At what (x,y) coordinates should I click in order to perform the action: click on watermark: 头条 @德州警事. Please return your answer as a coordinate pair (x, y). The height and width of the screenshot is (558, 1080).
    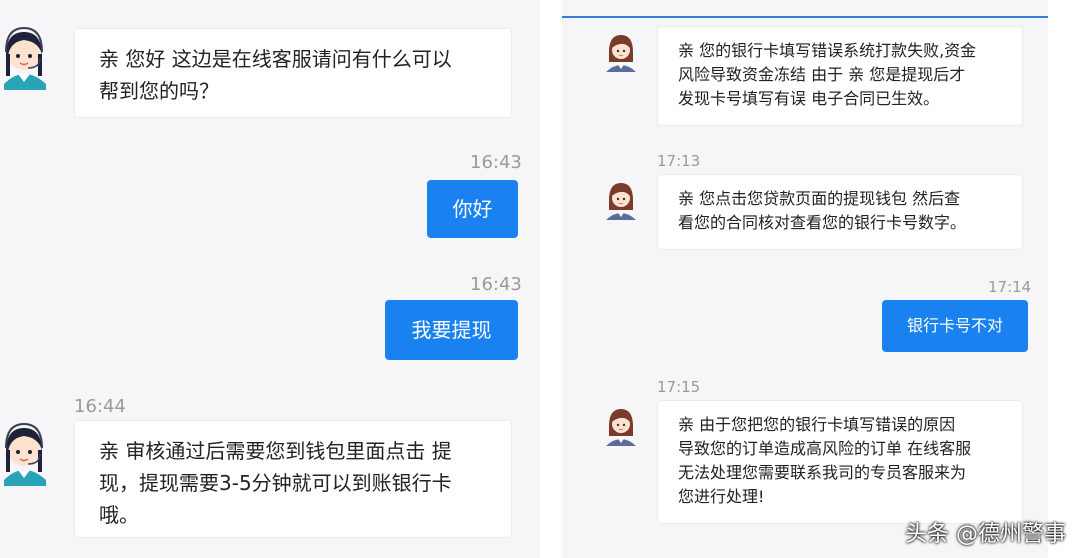
    Looking at the image, I should click on (985, 534).